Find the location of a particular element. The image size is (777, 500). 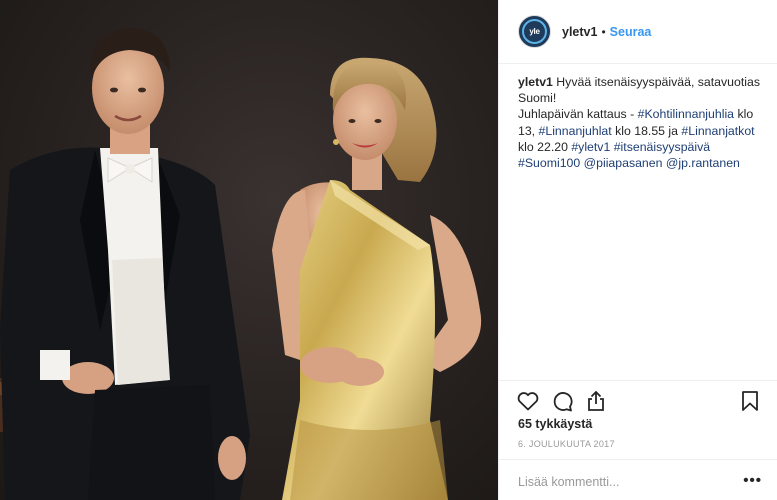

comment-input is located at coordinates (623, 482).